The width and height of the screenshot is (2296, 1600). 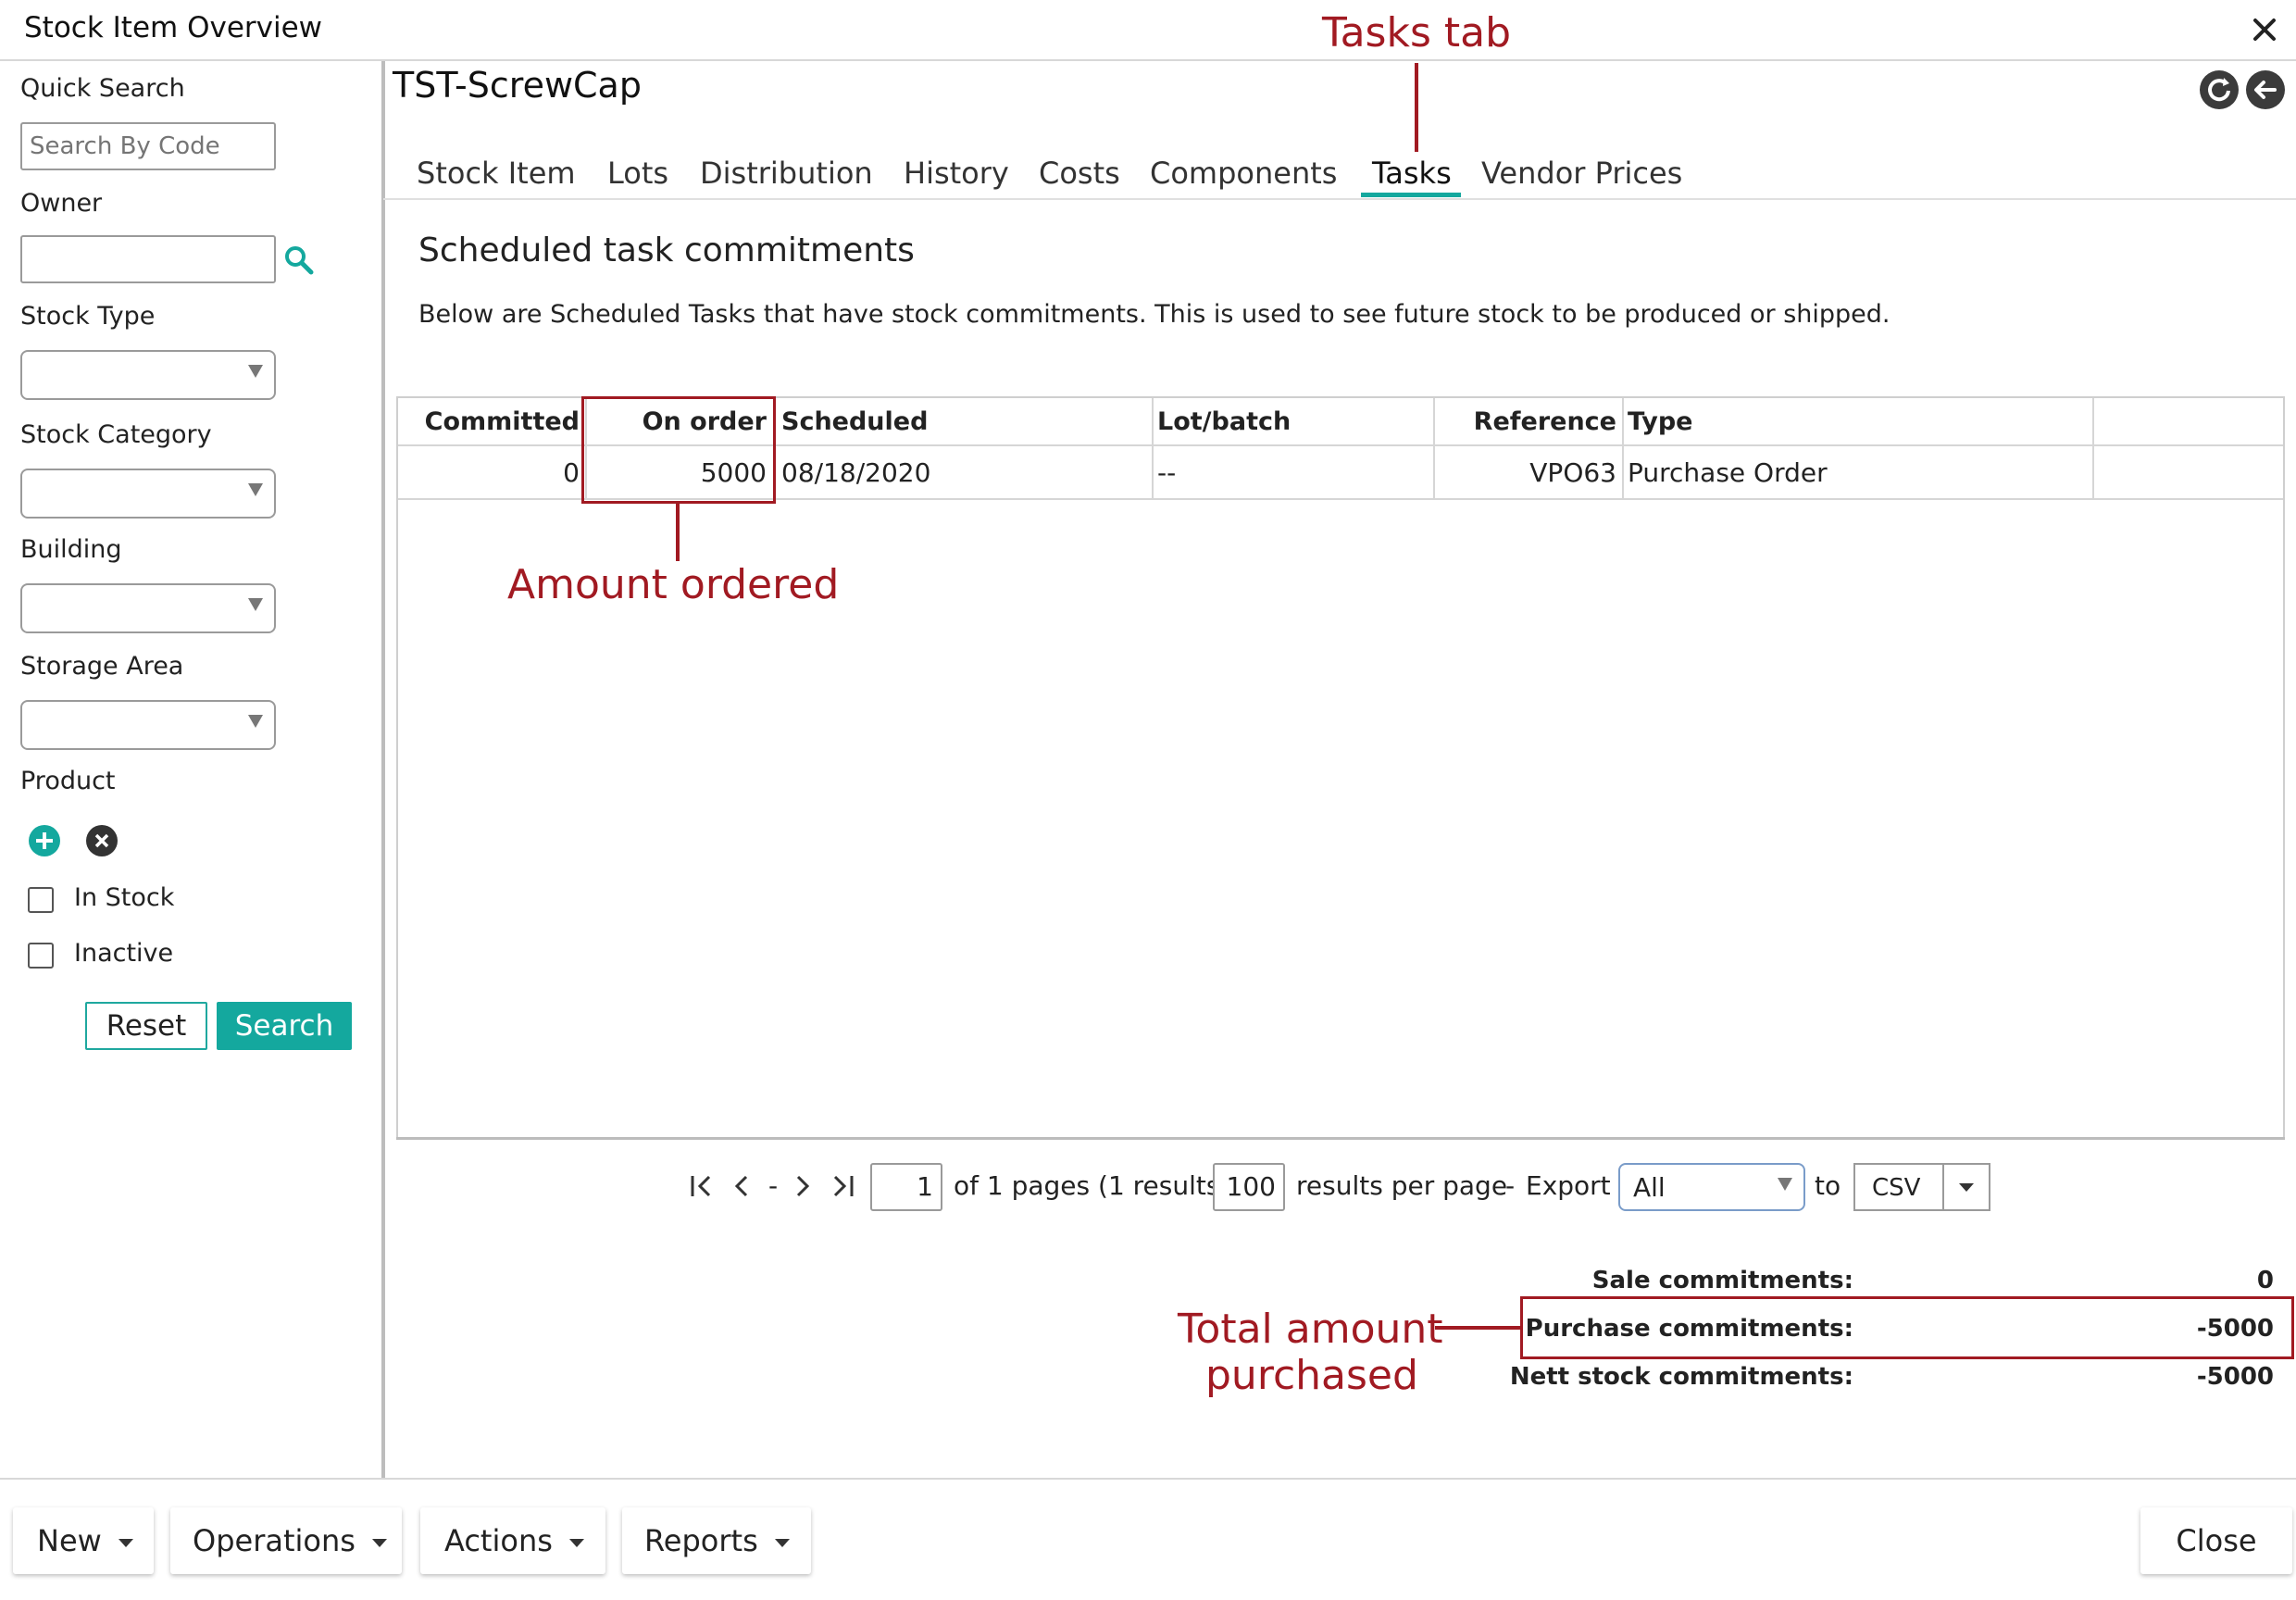 What do you see at coordinates (61, 203) in the screenshot?
I see `owner-label: Owner` at bounding box center [61, 203].